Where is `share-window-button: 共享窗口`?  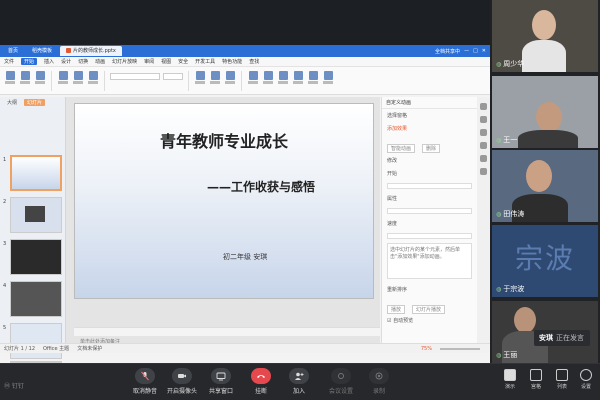 share-window-button: 共享窗口 is located at coordinates (221, 381).